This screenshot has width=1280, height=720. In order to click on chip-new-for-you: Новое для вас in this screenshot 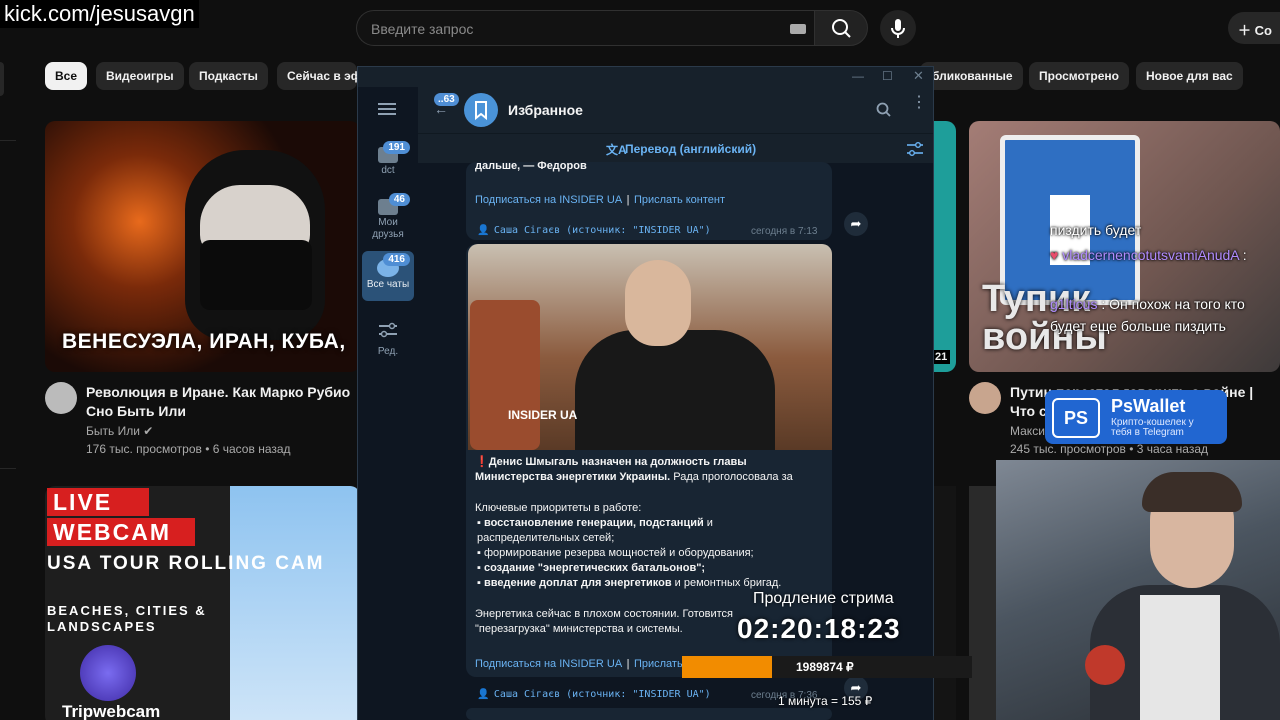, I will do `click(1189, 76)`.